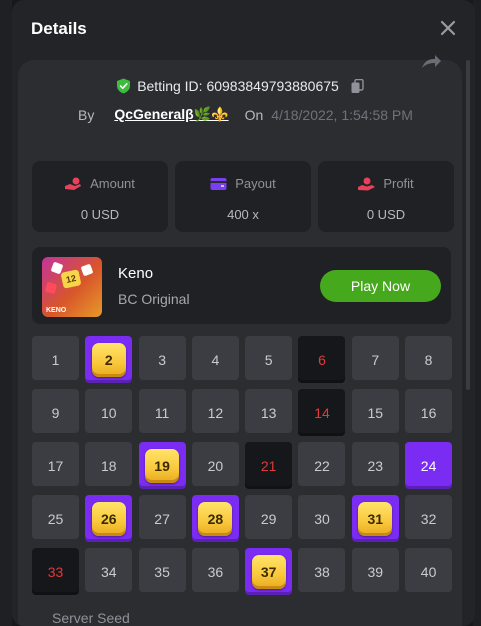 The image size is (481, 626). What do you see at coordinates (86, 114) in the screenshot?
I see `by-label: By` at bounding box center [86, 114].